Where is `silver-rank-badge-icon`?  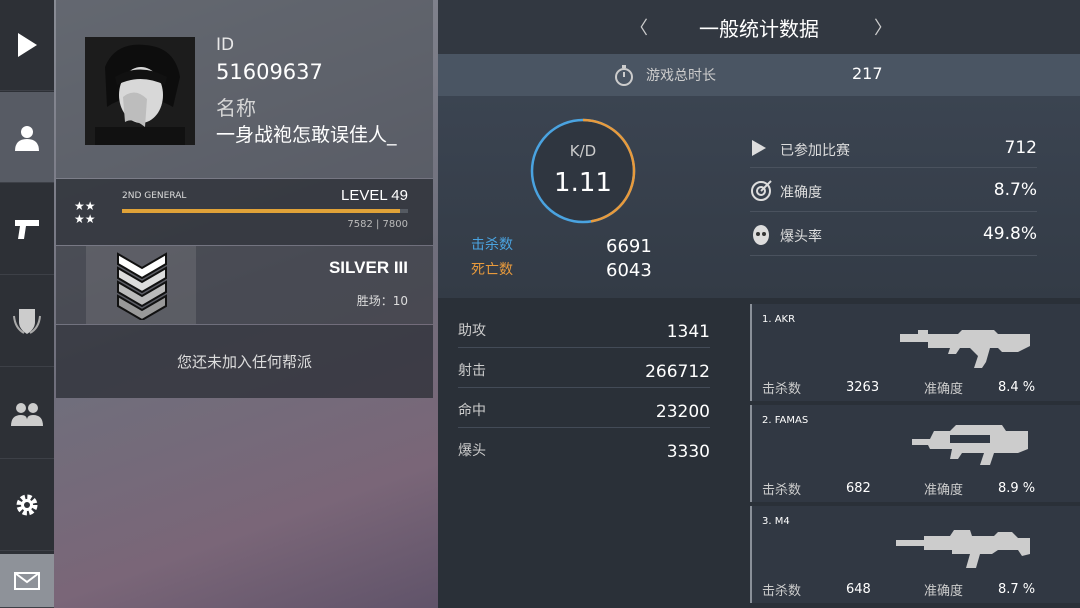
silver-rank-badge-icon is located at coordinates (142, 286).